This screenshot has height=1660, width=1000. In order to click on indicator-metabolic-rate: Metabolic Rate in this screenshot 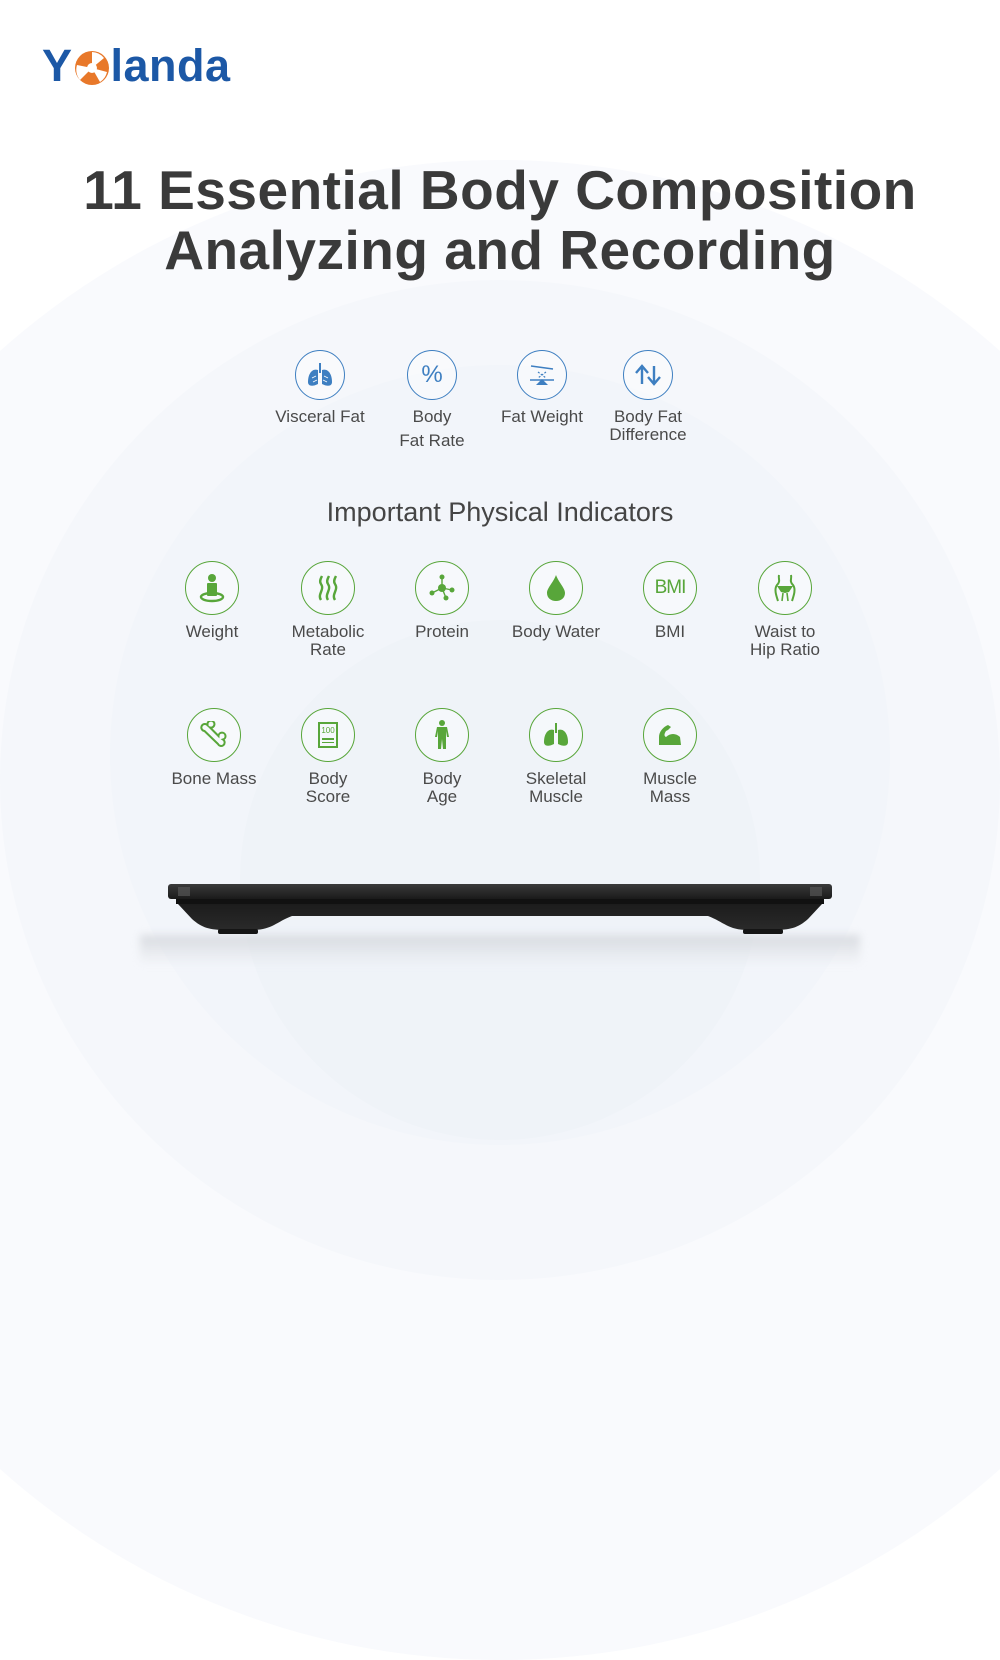, I will do `click(328, 610)`.